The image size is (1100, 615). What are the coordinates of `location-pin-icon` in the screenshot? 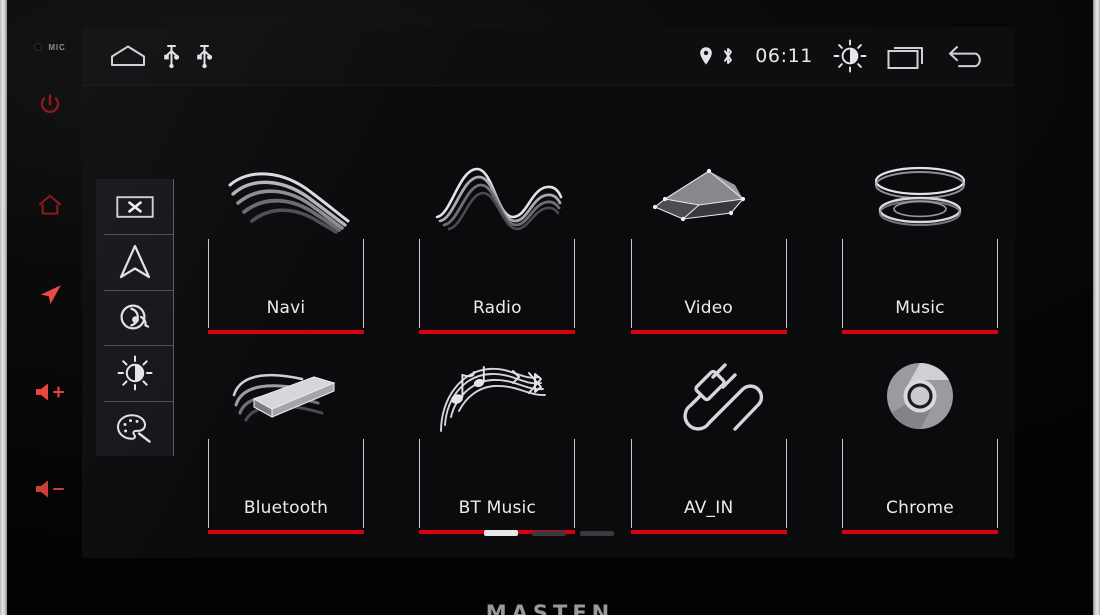 It's located at (706, 56).